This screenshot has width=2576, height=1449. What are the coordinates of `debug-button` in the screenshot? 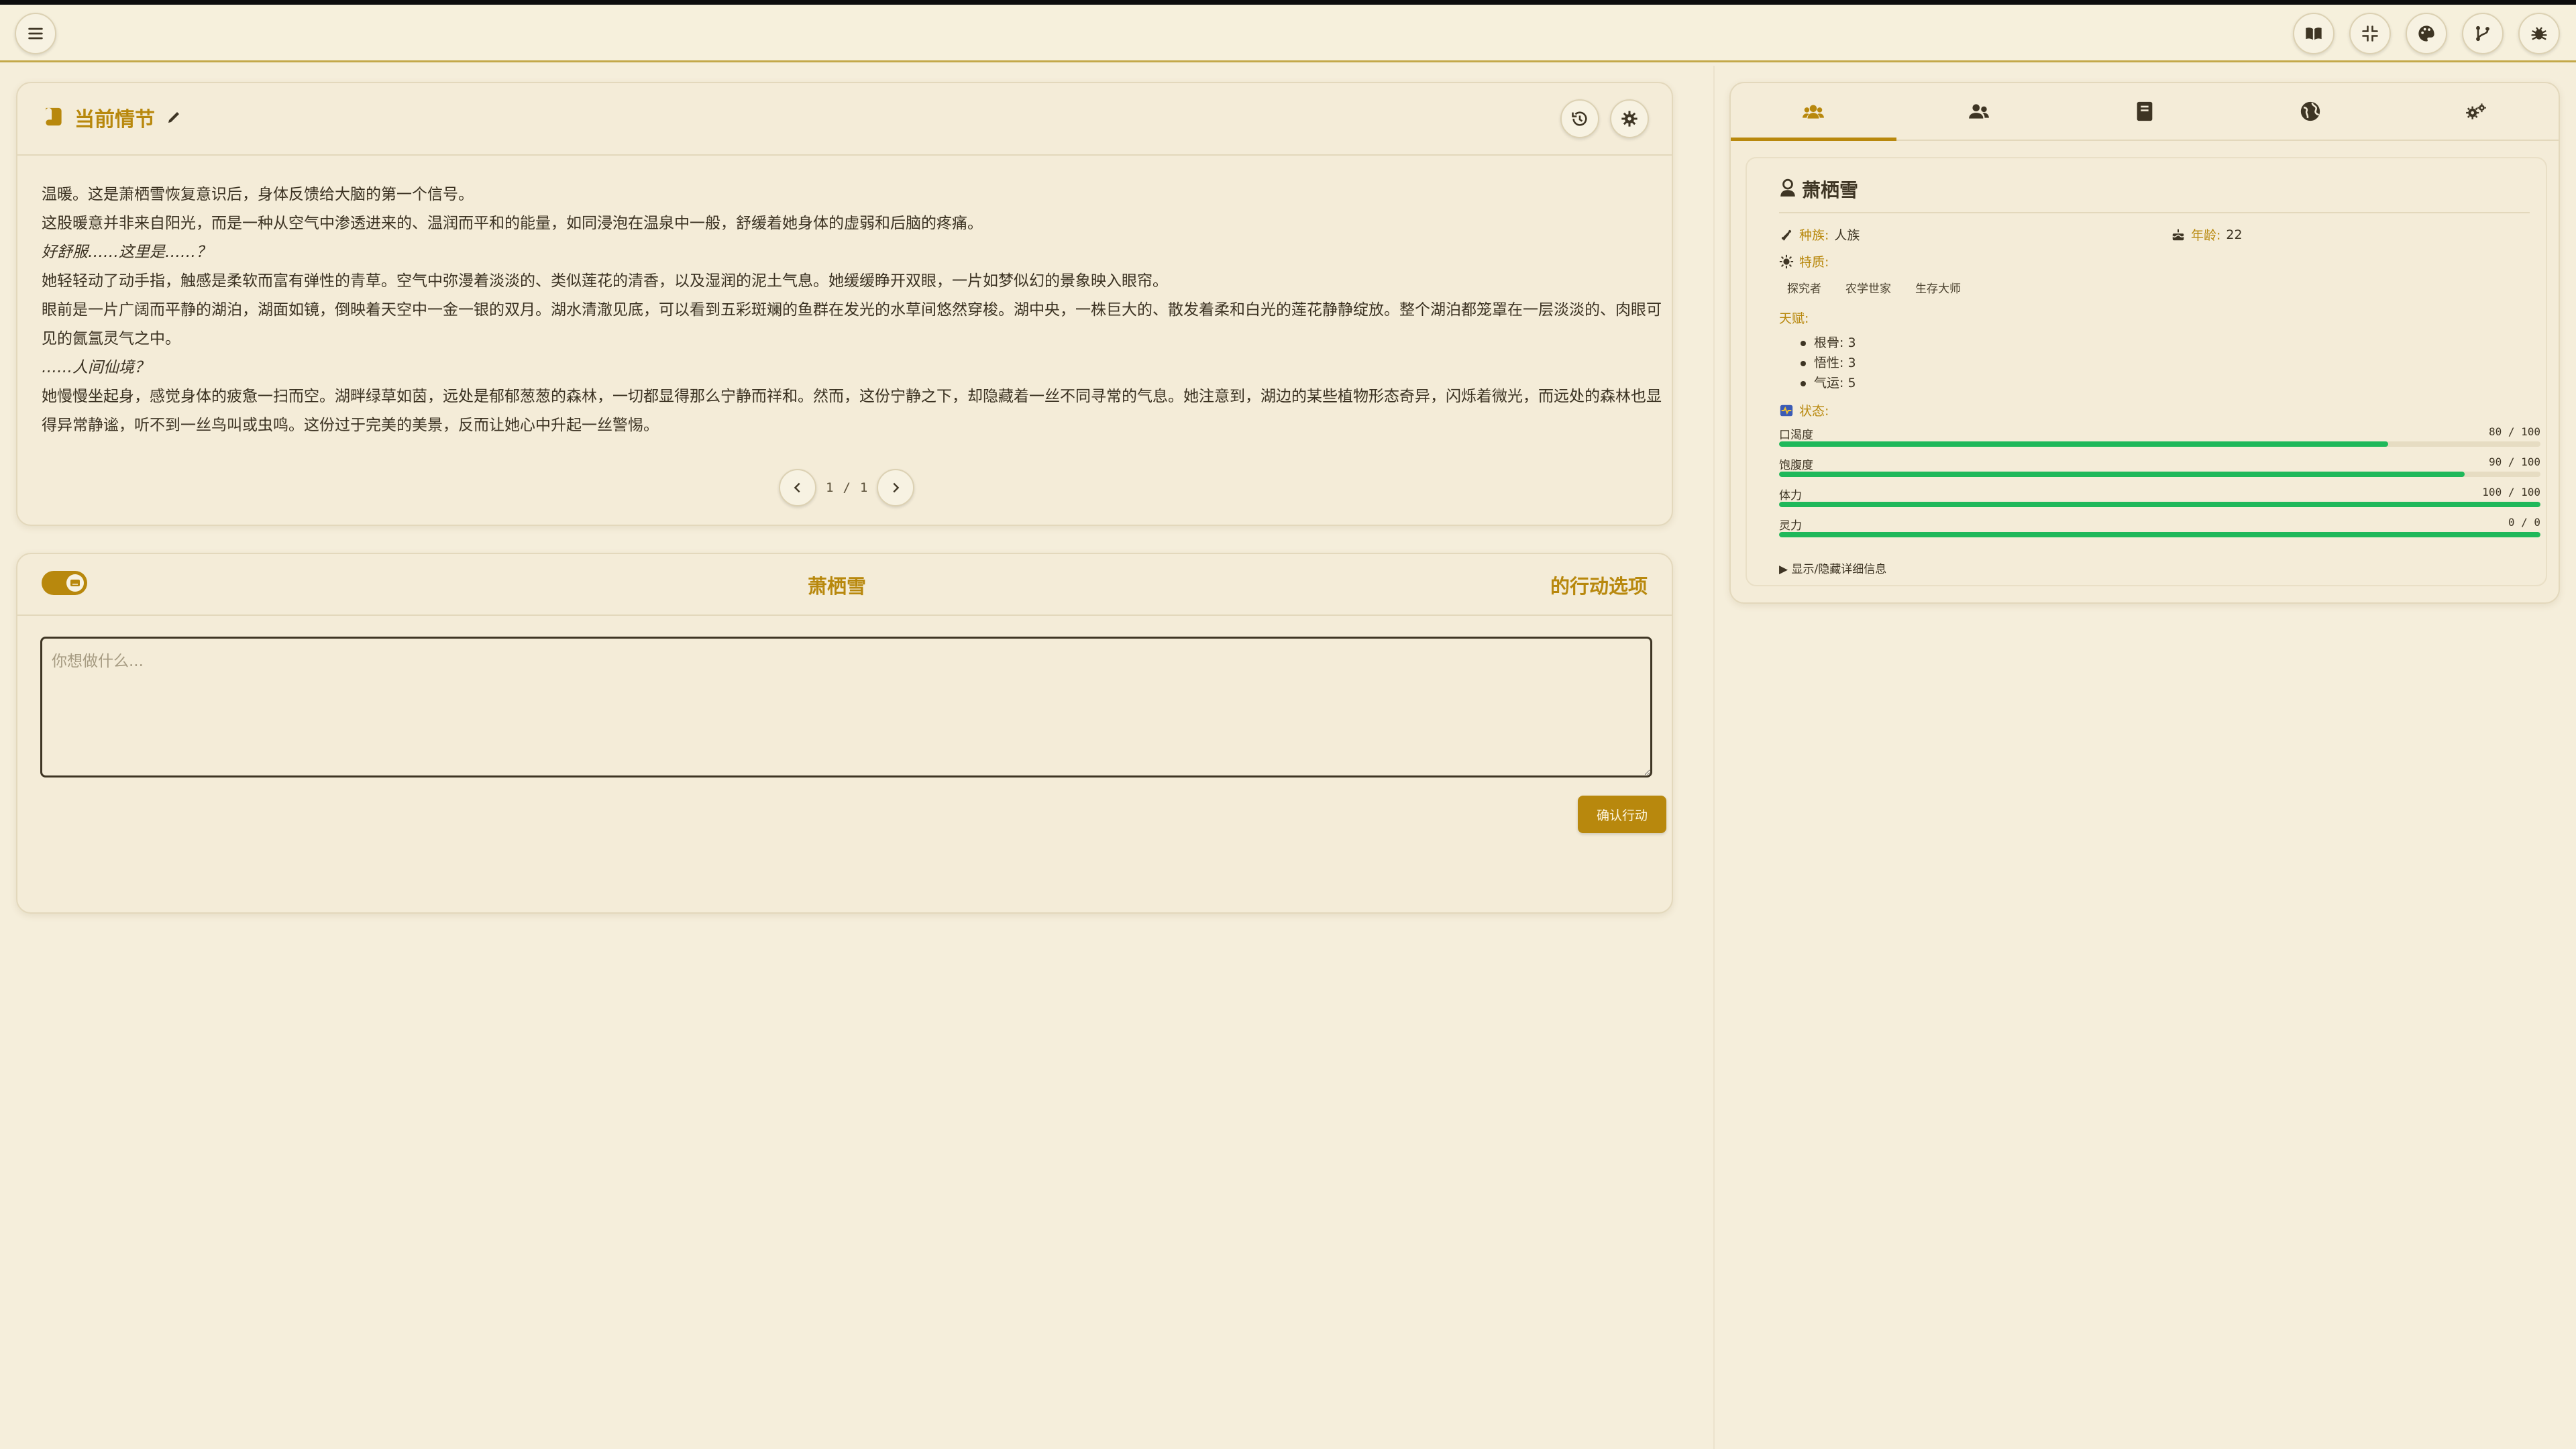 It's located at (2539, 33).